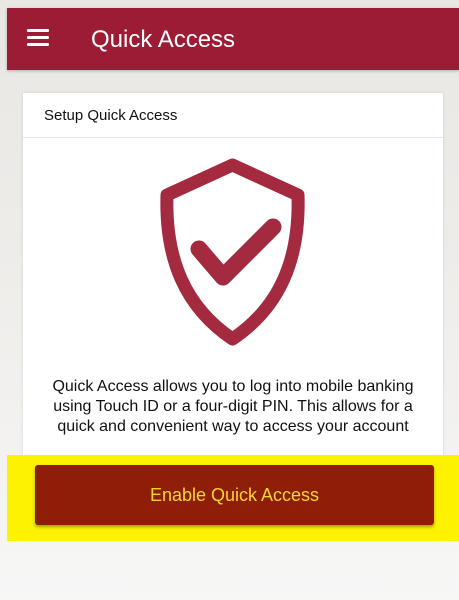 The width and height of the screenshot is (459, 600). What do you see at coordinates (163, 39) in the screenshot?
I see `page-title: Quick Access` at bounding box center [163, 39].